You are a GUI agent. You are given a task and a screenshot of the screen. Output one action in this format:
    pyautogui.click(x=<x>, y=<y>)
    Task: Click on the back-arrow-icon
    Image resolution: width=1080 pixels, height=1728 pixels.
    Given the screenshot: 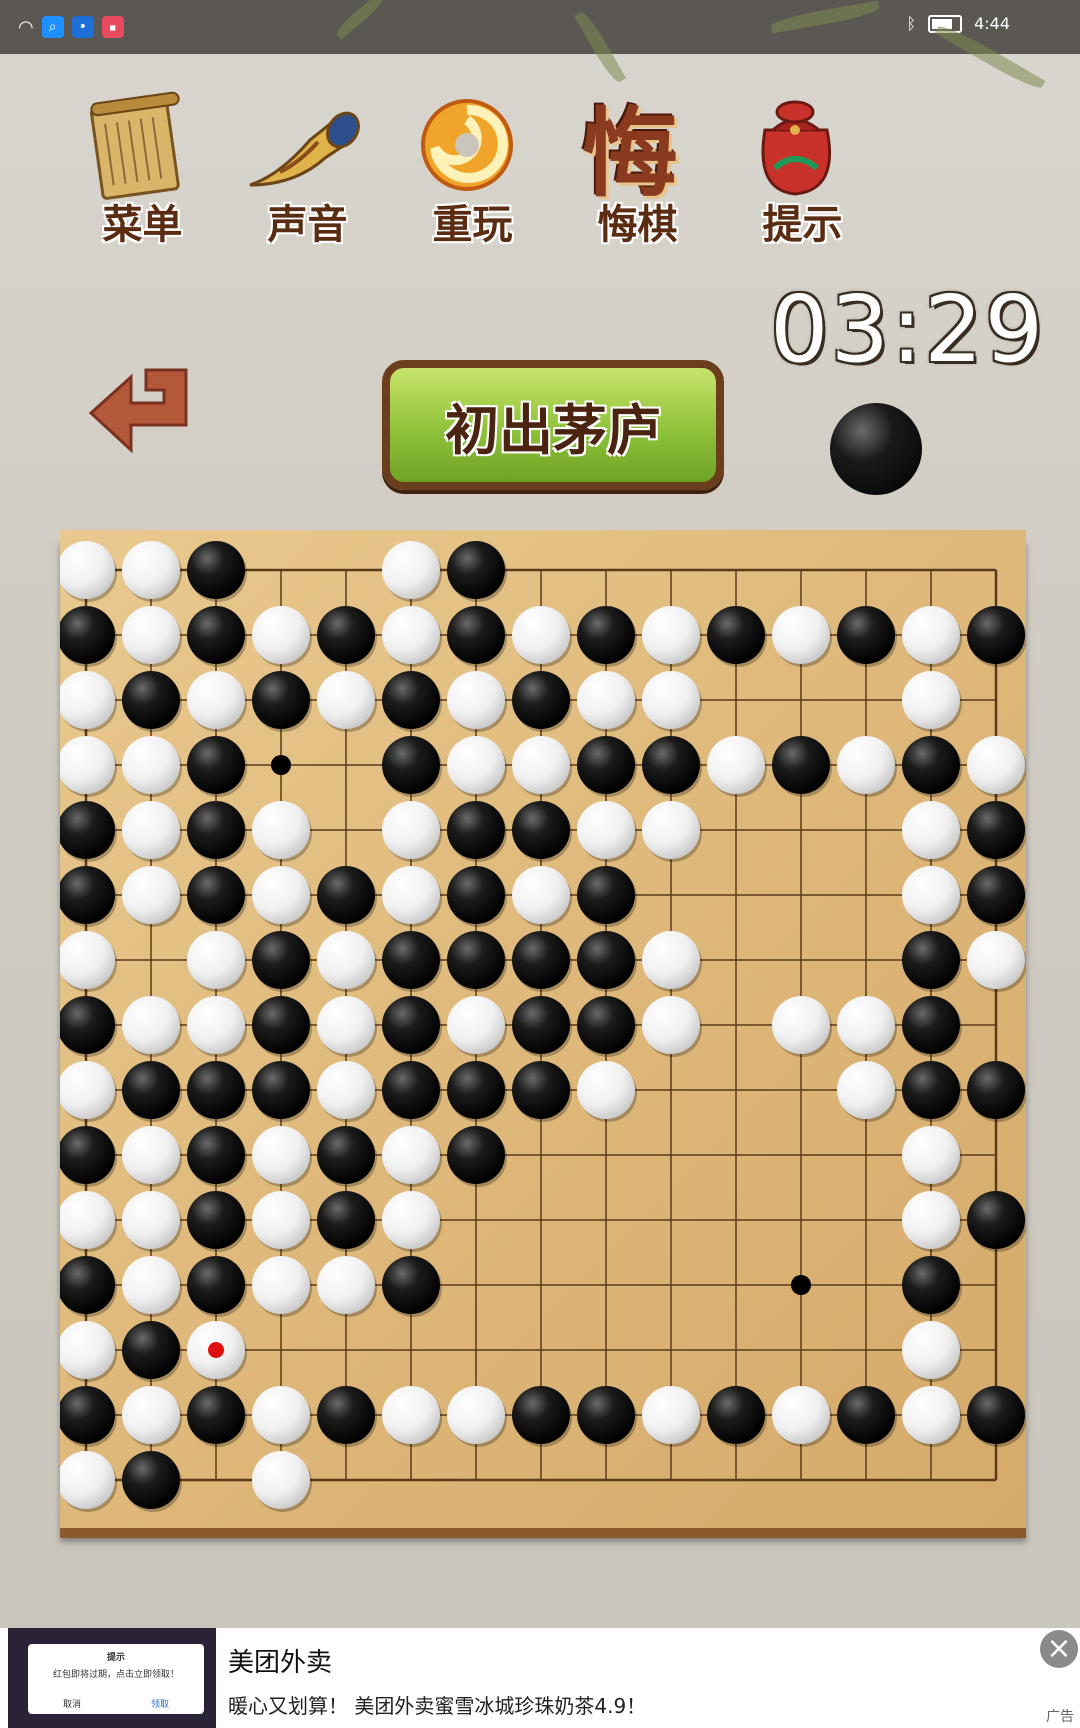 What is the action you would take?
    pyautogui.click(x=141, y=412)
    